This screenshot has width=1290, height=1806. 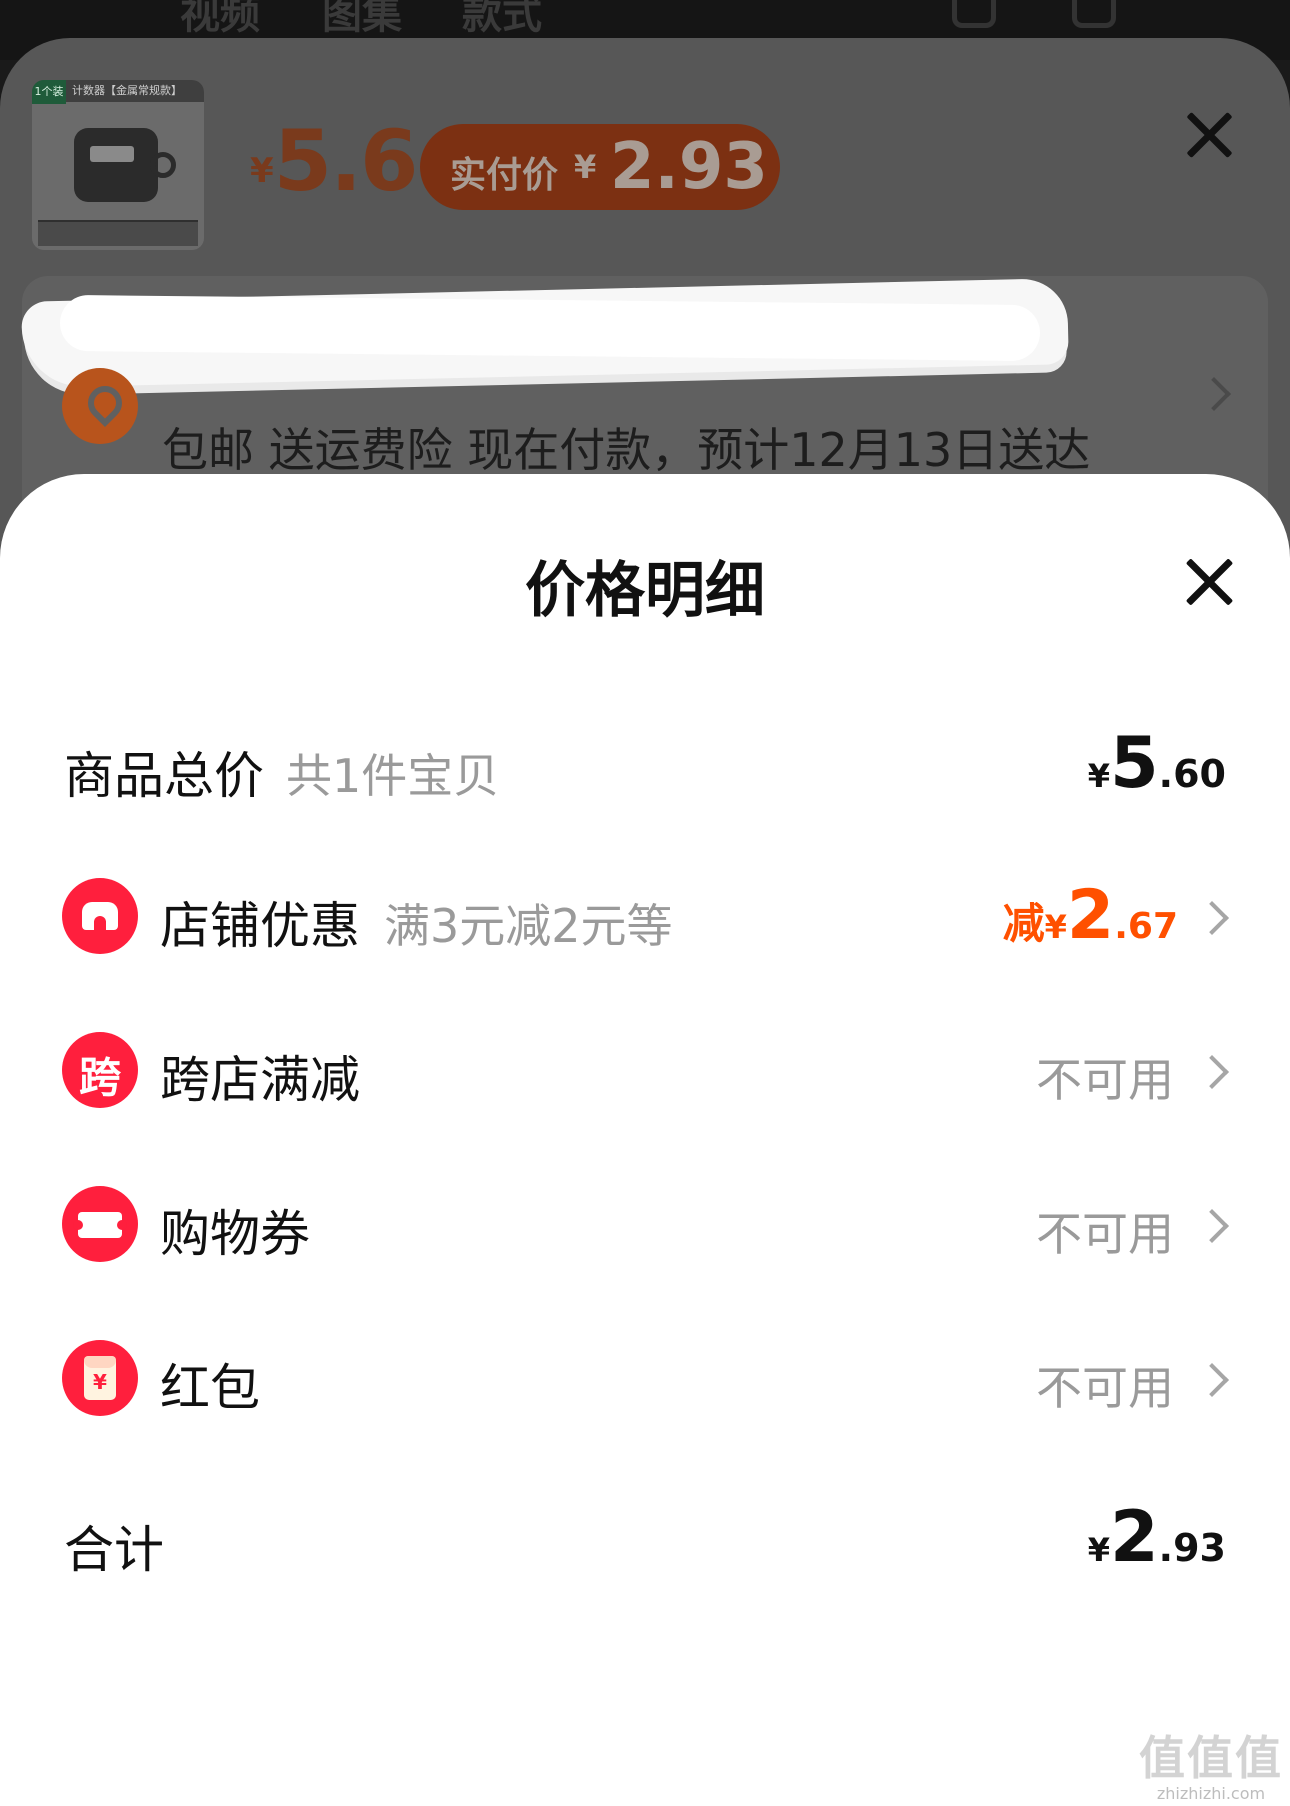 I want to click on panel-close-icon, so click(x=1209, y=135).